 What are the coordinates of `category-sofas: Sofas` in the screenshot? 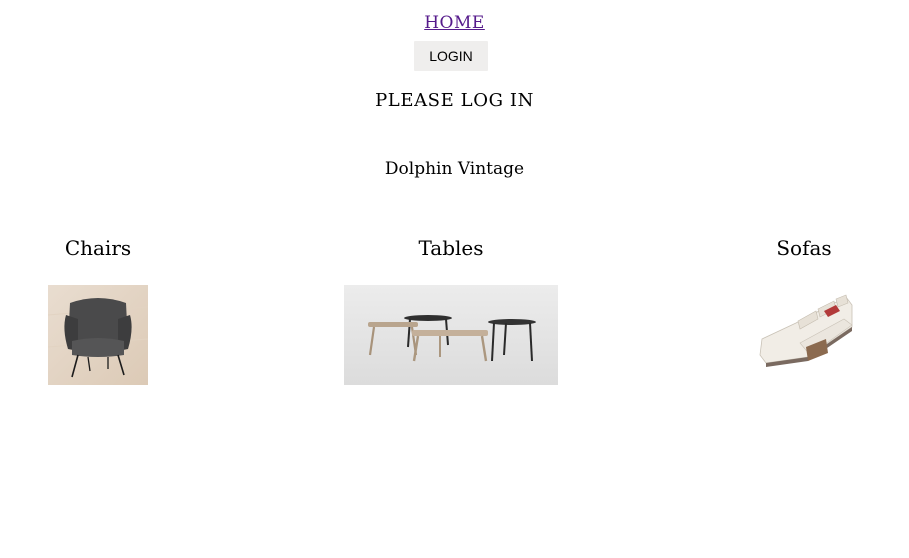 It's located at (804, 310).